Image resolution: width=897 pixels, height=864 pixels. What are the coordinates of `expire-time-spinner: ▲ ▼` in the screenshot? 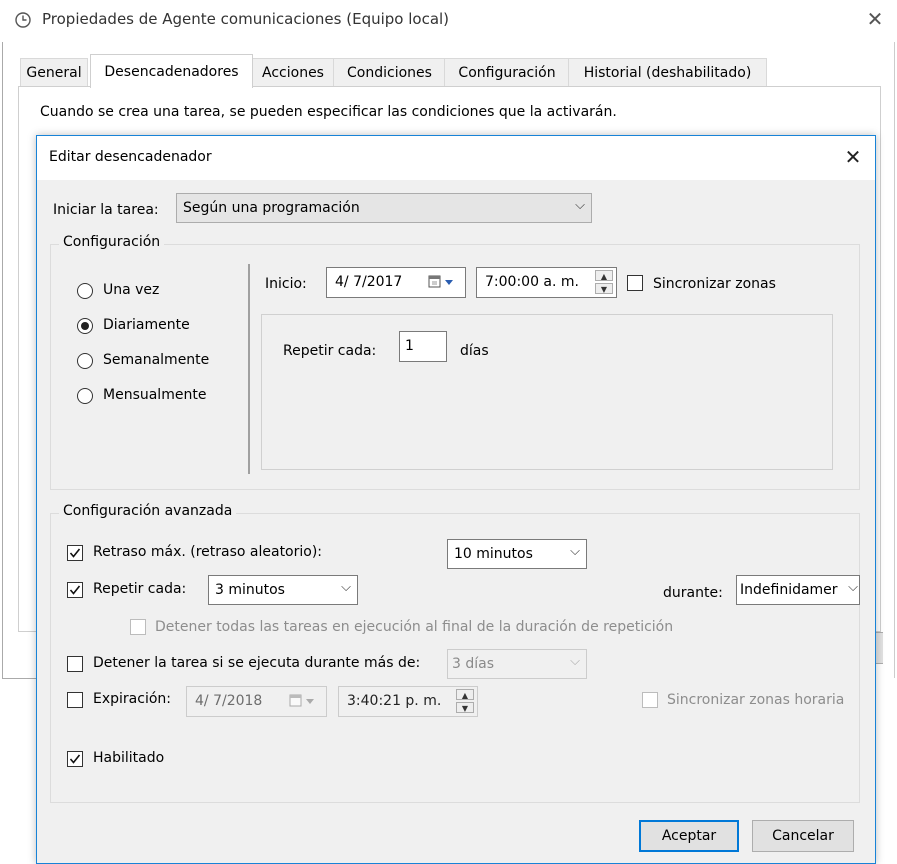 It's located at (466, 701).